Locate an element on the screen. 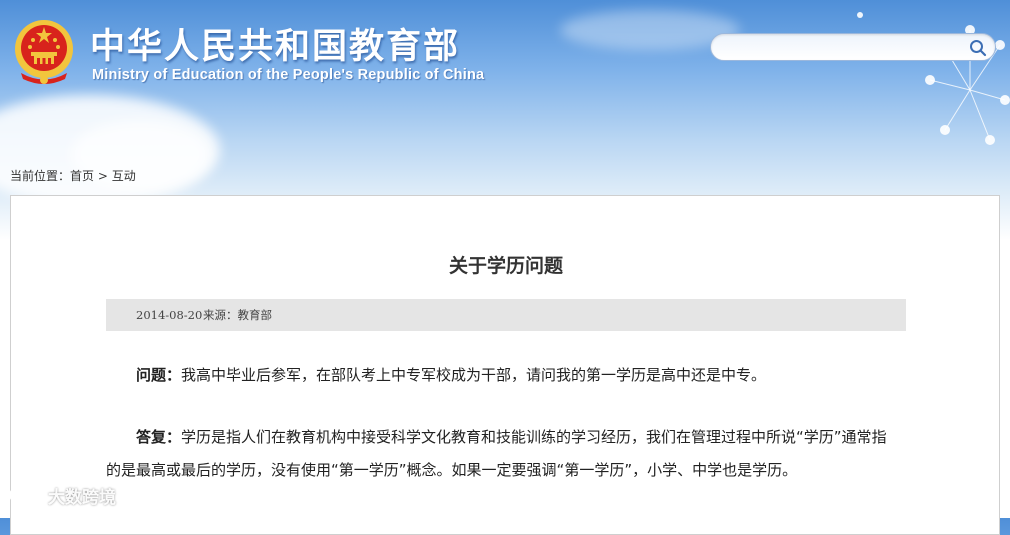  article-meta-bar: 2014-08-20 来源：教育部 is located at coordinates (506, 315).